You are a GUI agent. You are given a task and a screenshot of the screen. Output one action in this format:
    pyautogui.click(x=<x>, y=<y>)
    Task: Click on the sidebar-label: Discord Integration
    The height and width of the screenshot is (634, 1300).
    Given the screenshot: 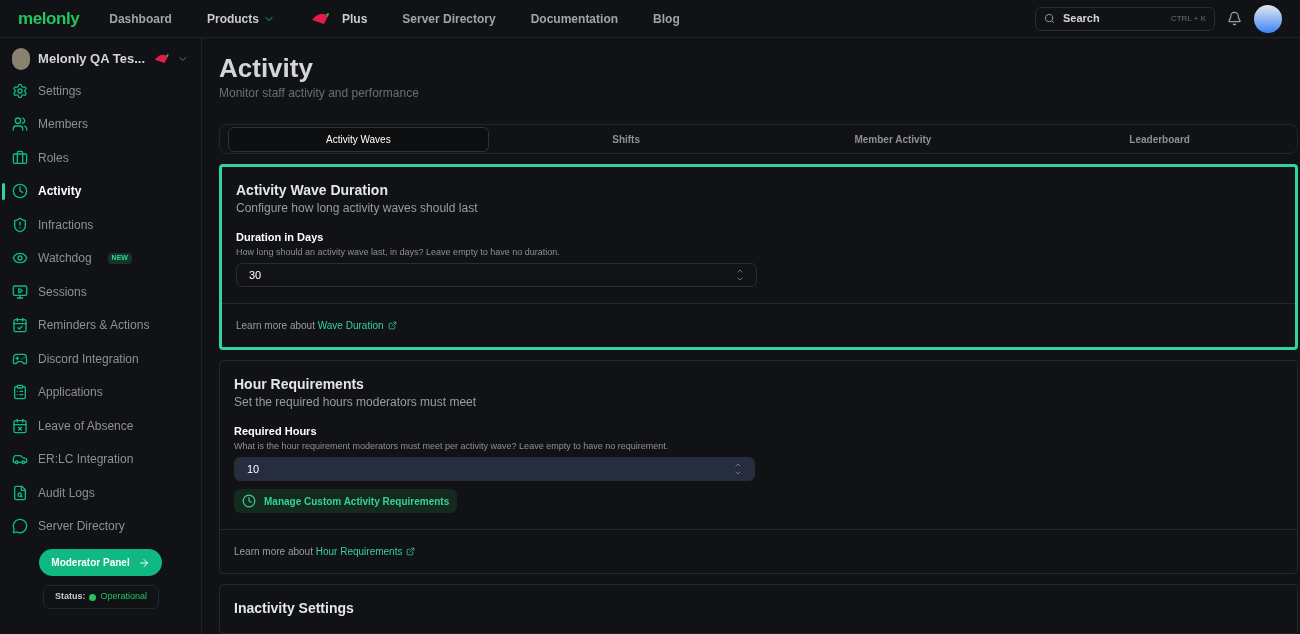 What is the action you would take?
    pyautogui.click(x=88, y=359)
    